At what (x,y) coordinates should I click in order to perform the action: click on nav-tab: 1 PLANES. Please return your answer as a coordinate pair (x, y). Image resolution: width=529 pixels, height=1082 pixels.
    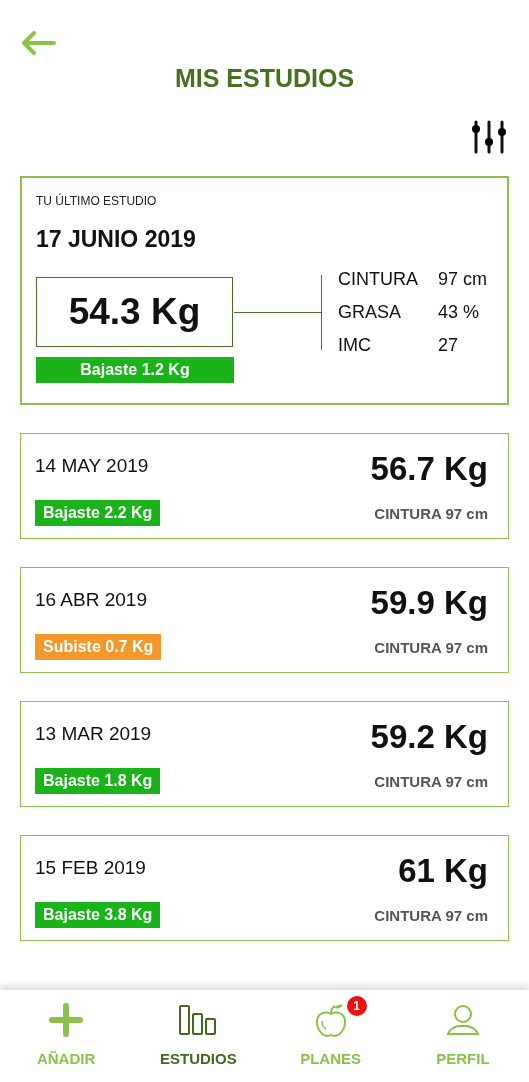
    Looking at the image, I should click on (330, 1036).